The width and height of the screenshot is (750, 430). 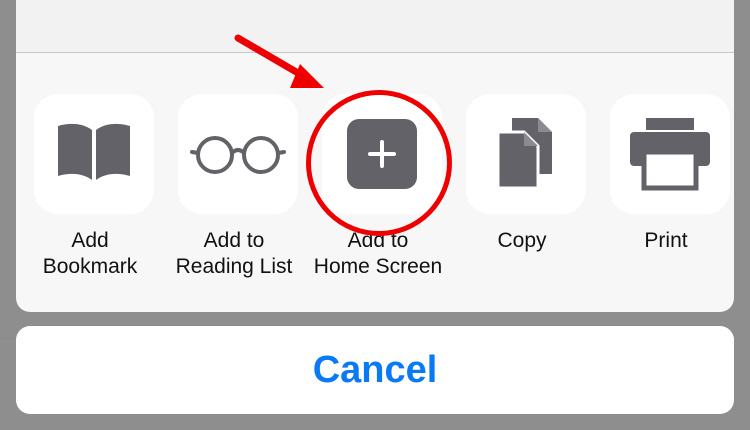 What do you see at coordinates (375, 52) in the screenshot?
I see `sheet-divider` at bounding box center [375, 52].